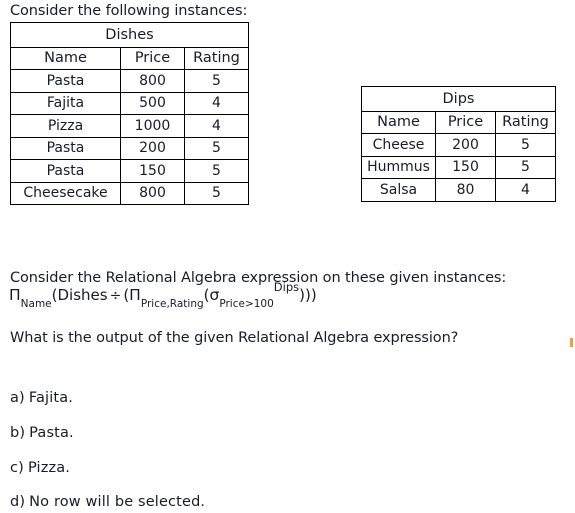 Image resolution: width=575 pixels, height=513 pixels. Describe the element at coordinates (135, 295) in the screenshot. I see `projection-operator-inner: Π` at that location.